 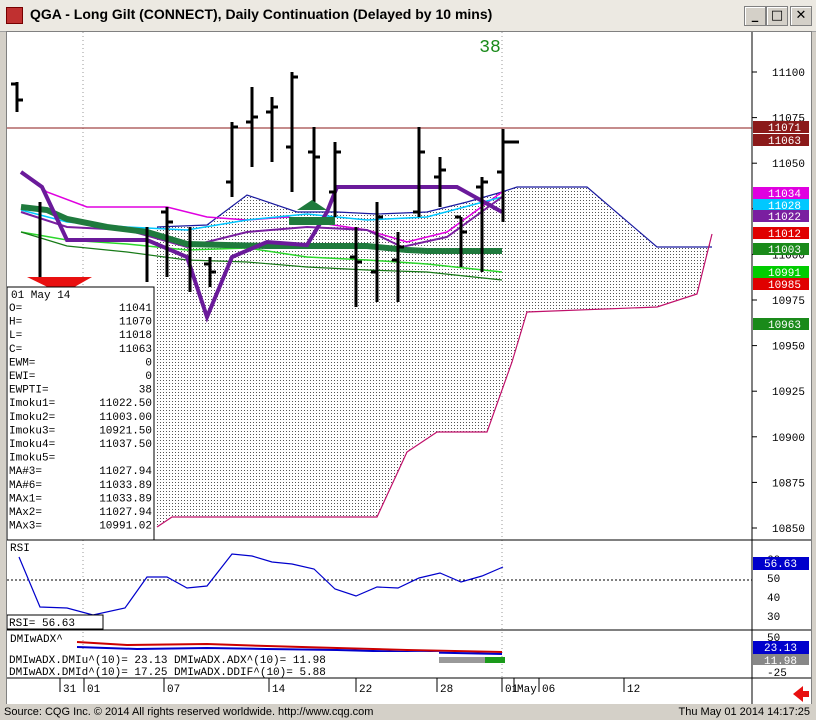 I want to click on data-window-label: MAx1=, so click(x=25, y=499).